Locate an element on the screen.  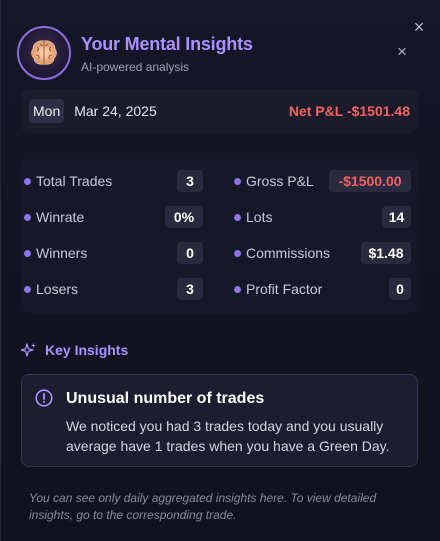
info-circle-icon is located at coordinates (44, 398).